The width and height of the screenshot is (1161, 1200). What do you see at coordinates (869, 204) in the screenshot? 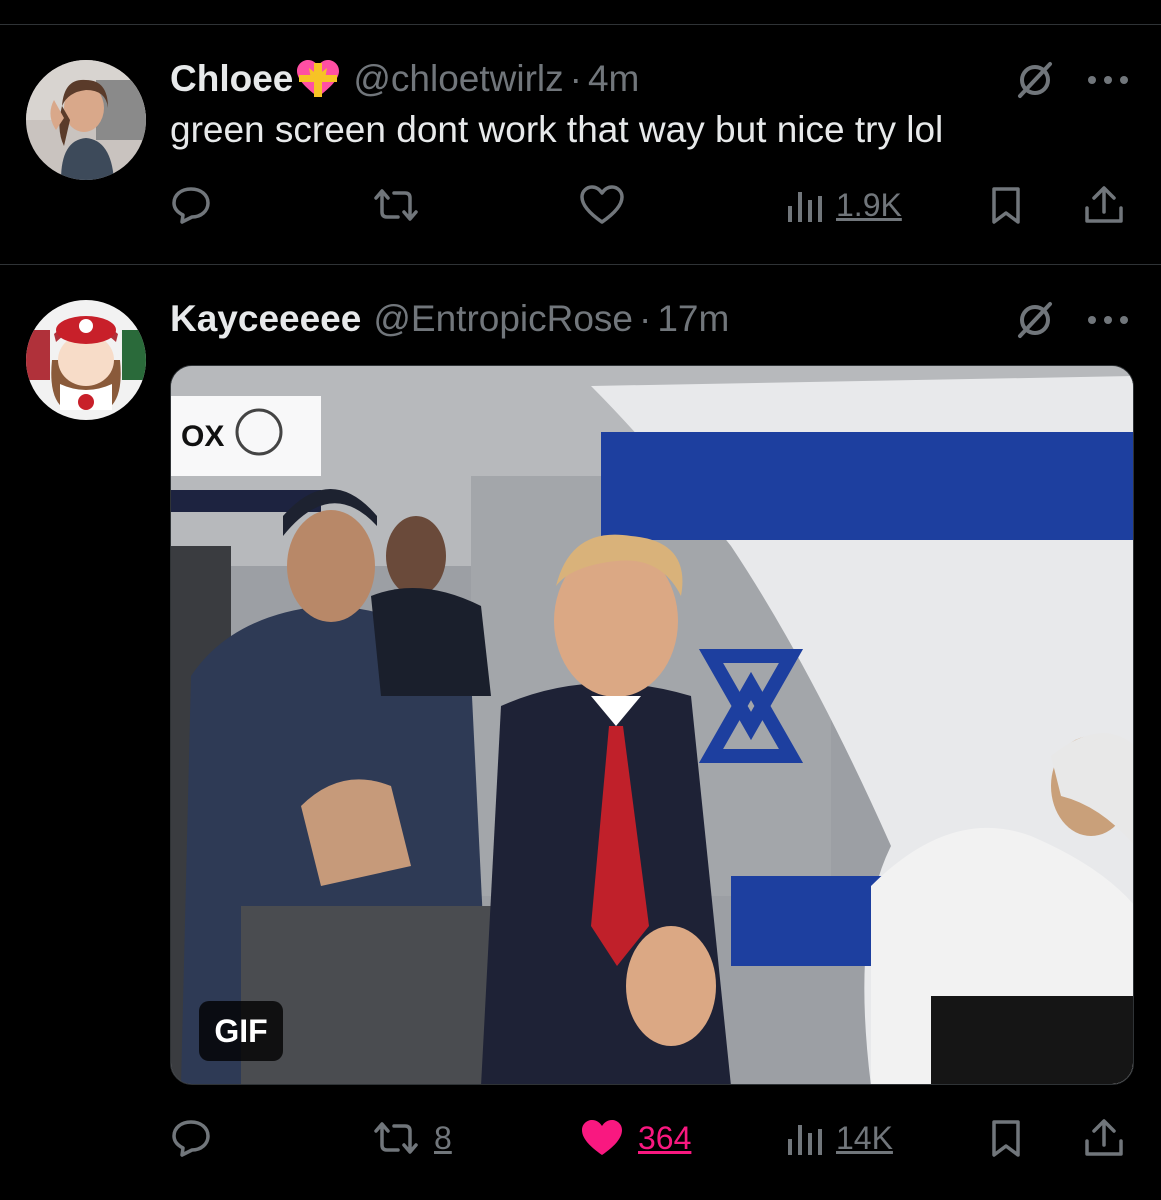
I see `view-count: 1.9K` at bounding box center [869, 204].